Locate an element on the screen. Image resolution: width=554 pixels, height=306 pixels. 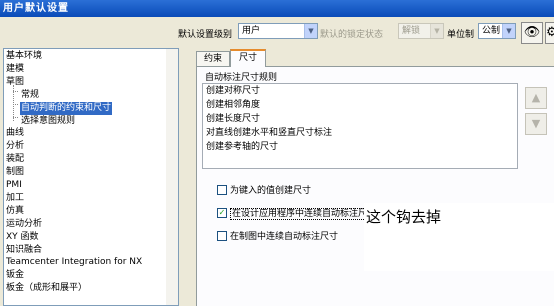
level-select: 用户 ▼ is located at coordinates (278, 31).